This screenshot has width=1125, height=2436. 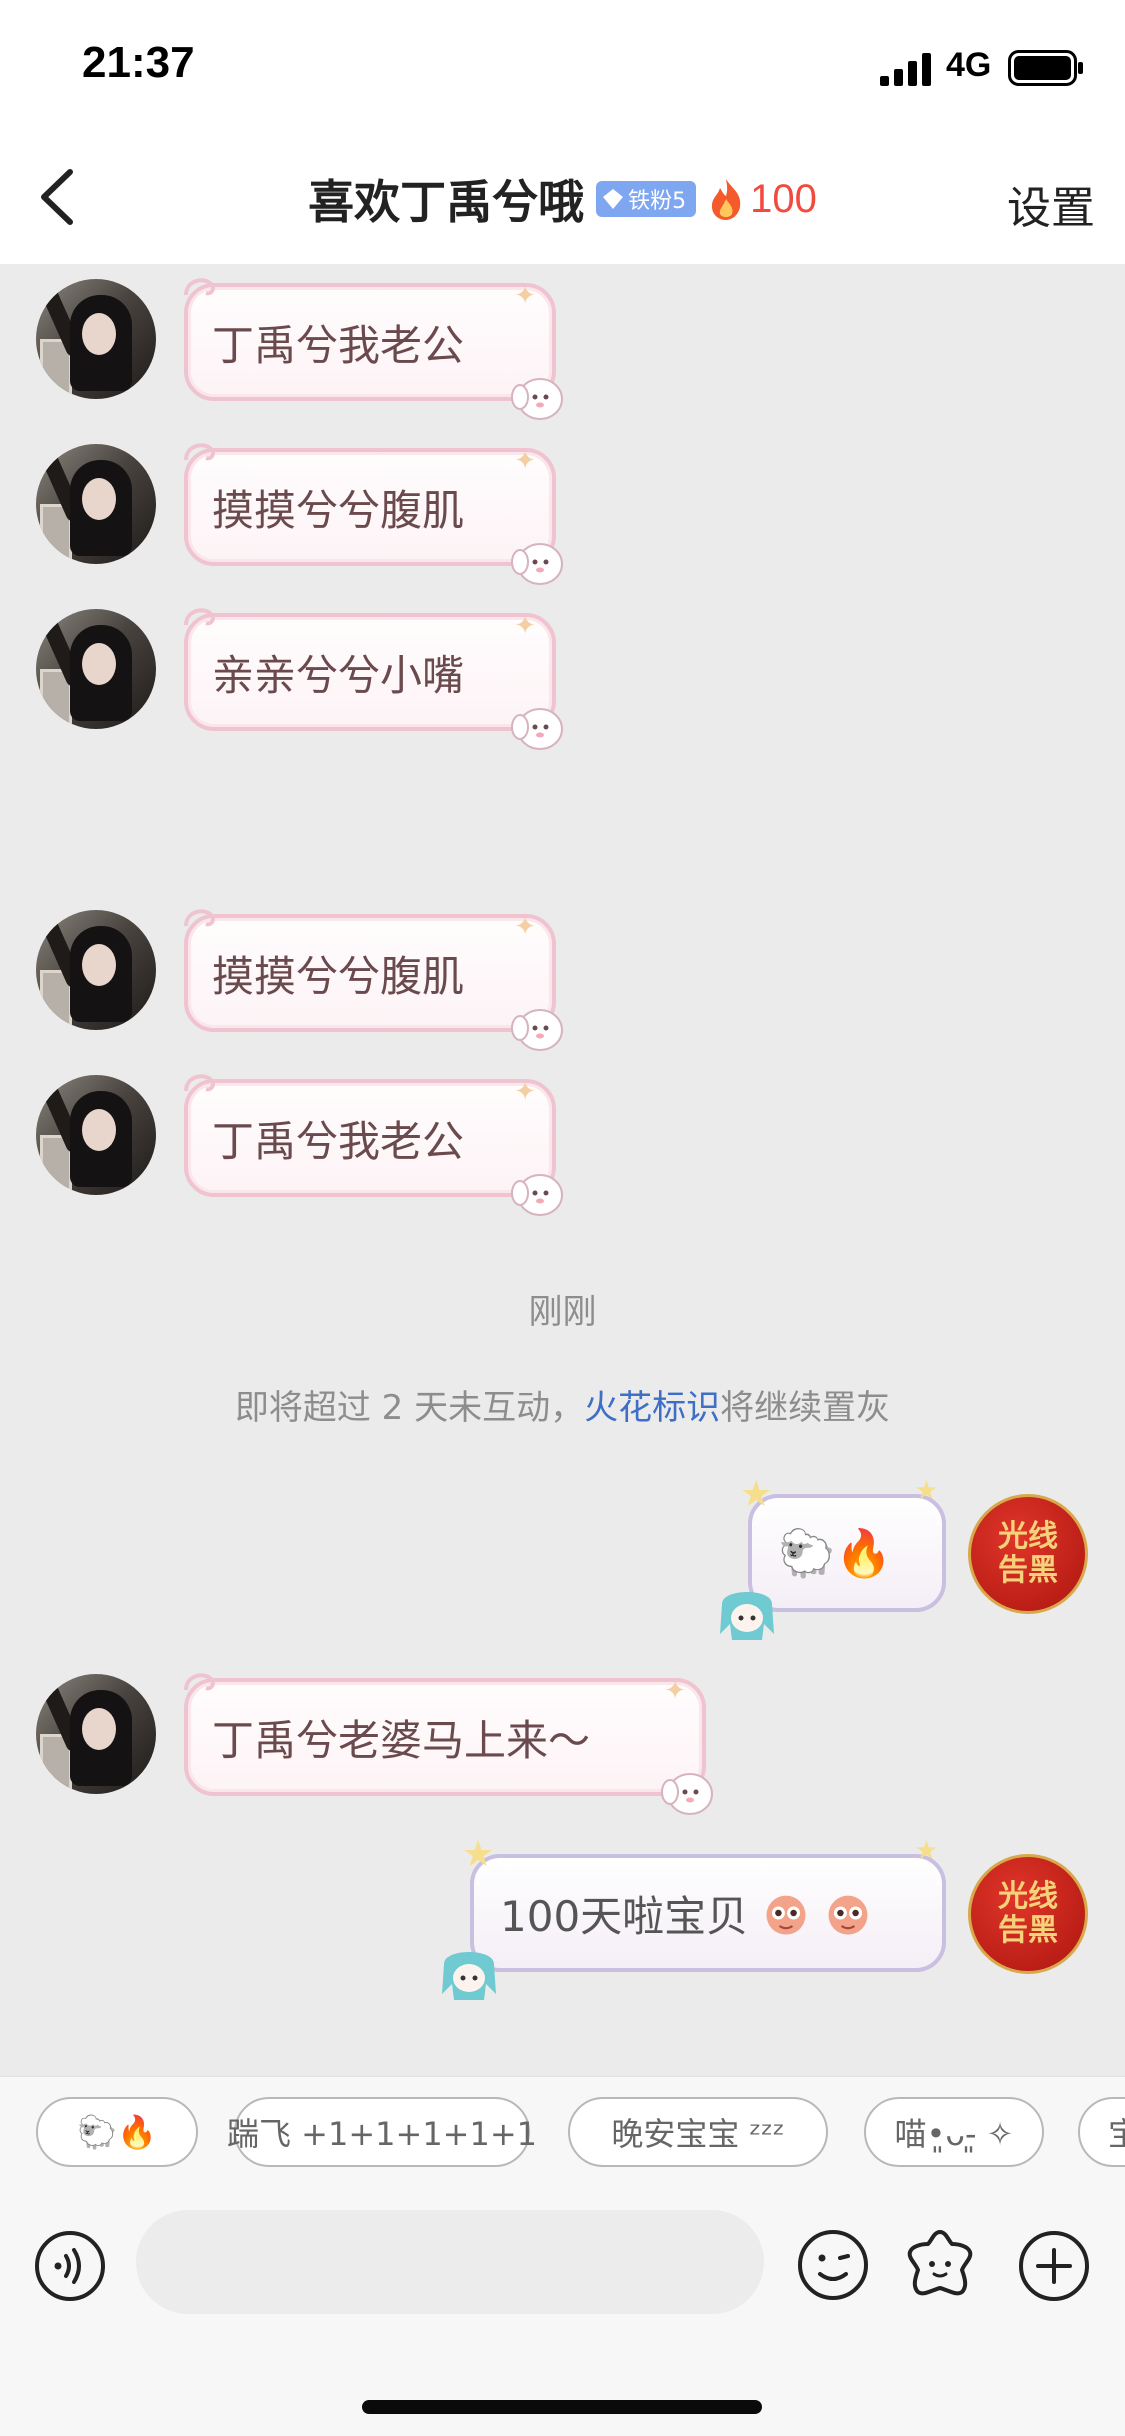 I want to click on battery-icon, so click(x=1045, y=68).